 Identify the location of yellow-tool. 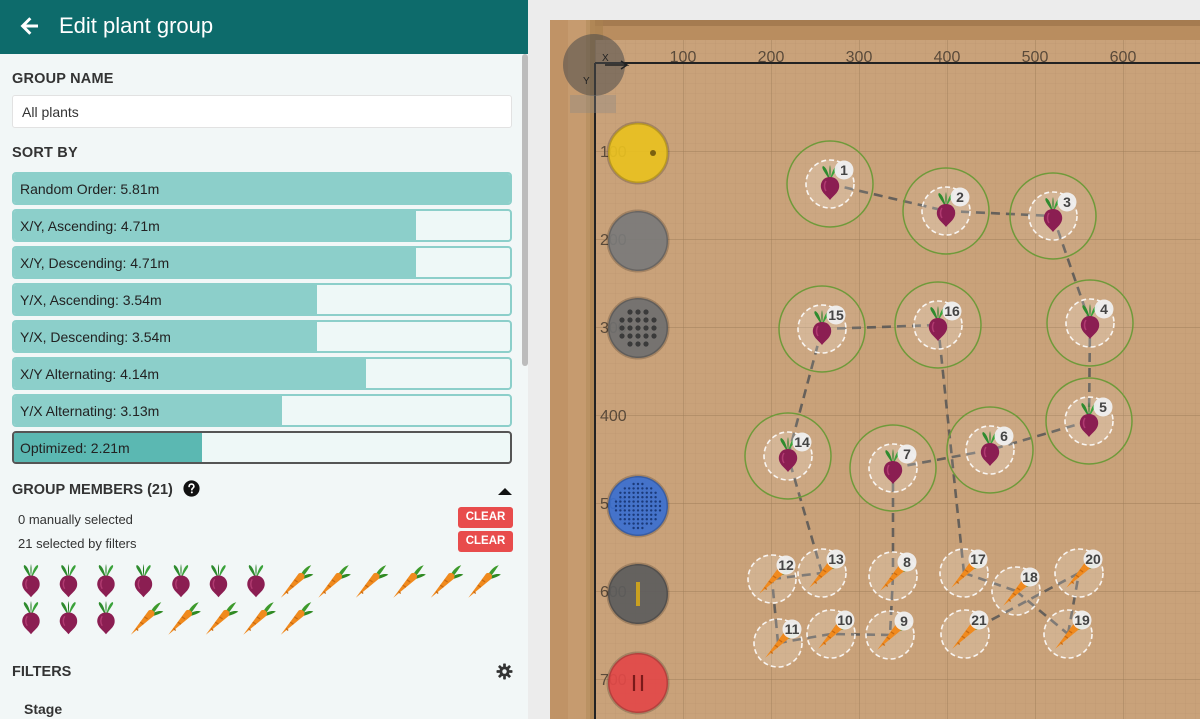
(638, 153).